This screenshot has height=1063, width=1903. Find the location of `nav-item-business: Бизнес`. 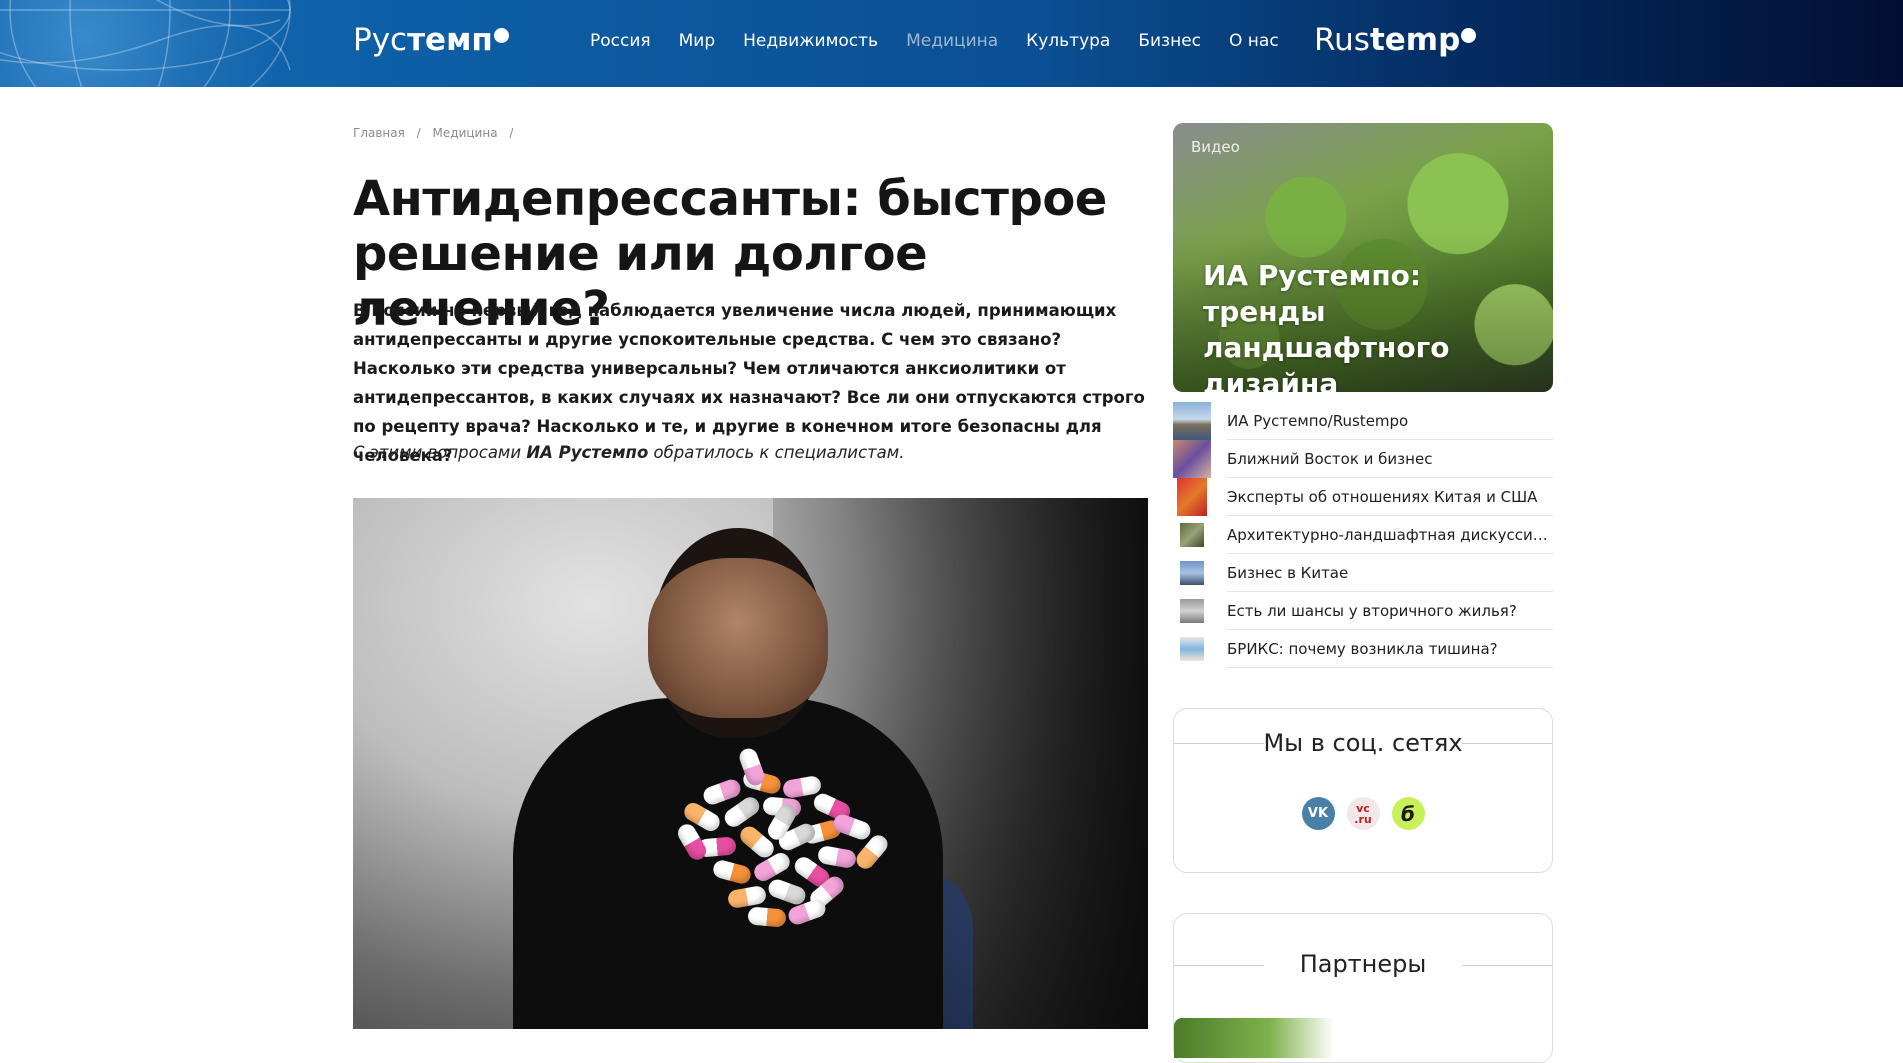

nav-item-business: Бизнес is located at coordinates (1169, 41).